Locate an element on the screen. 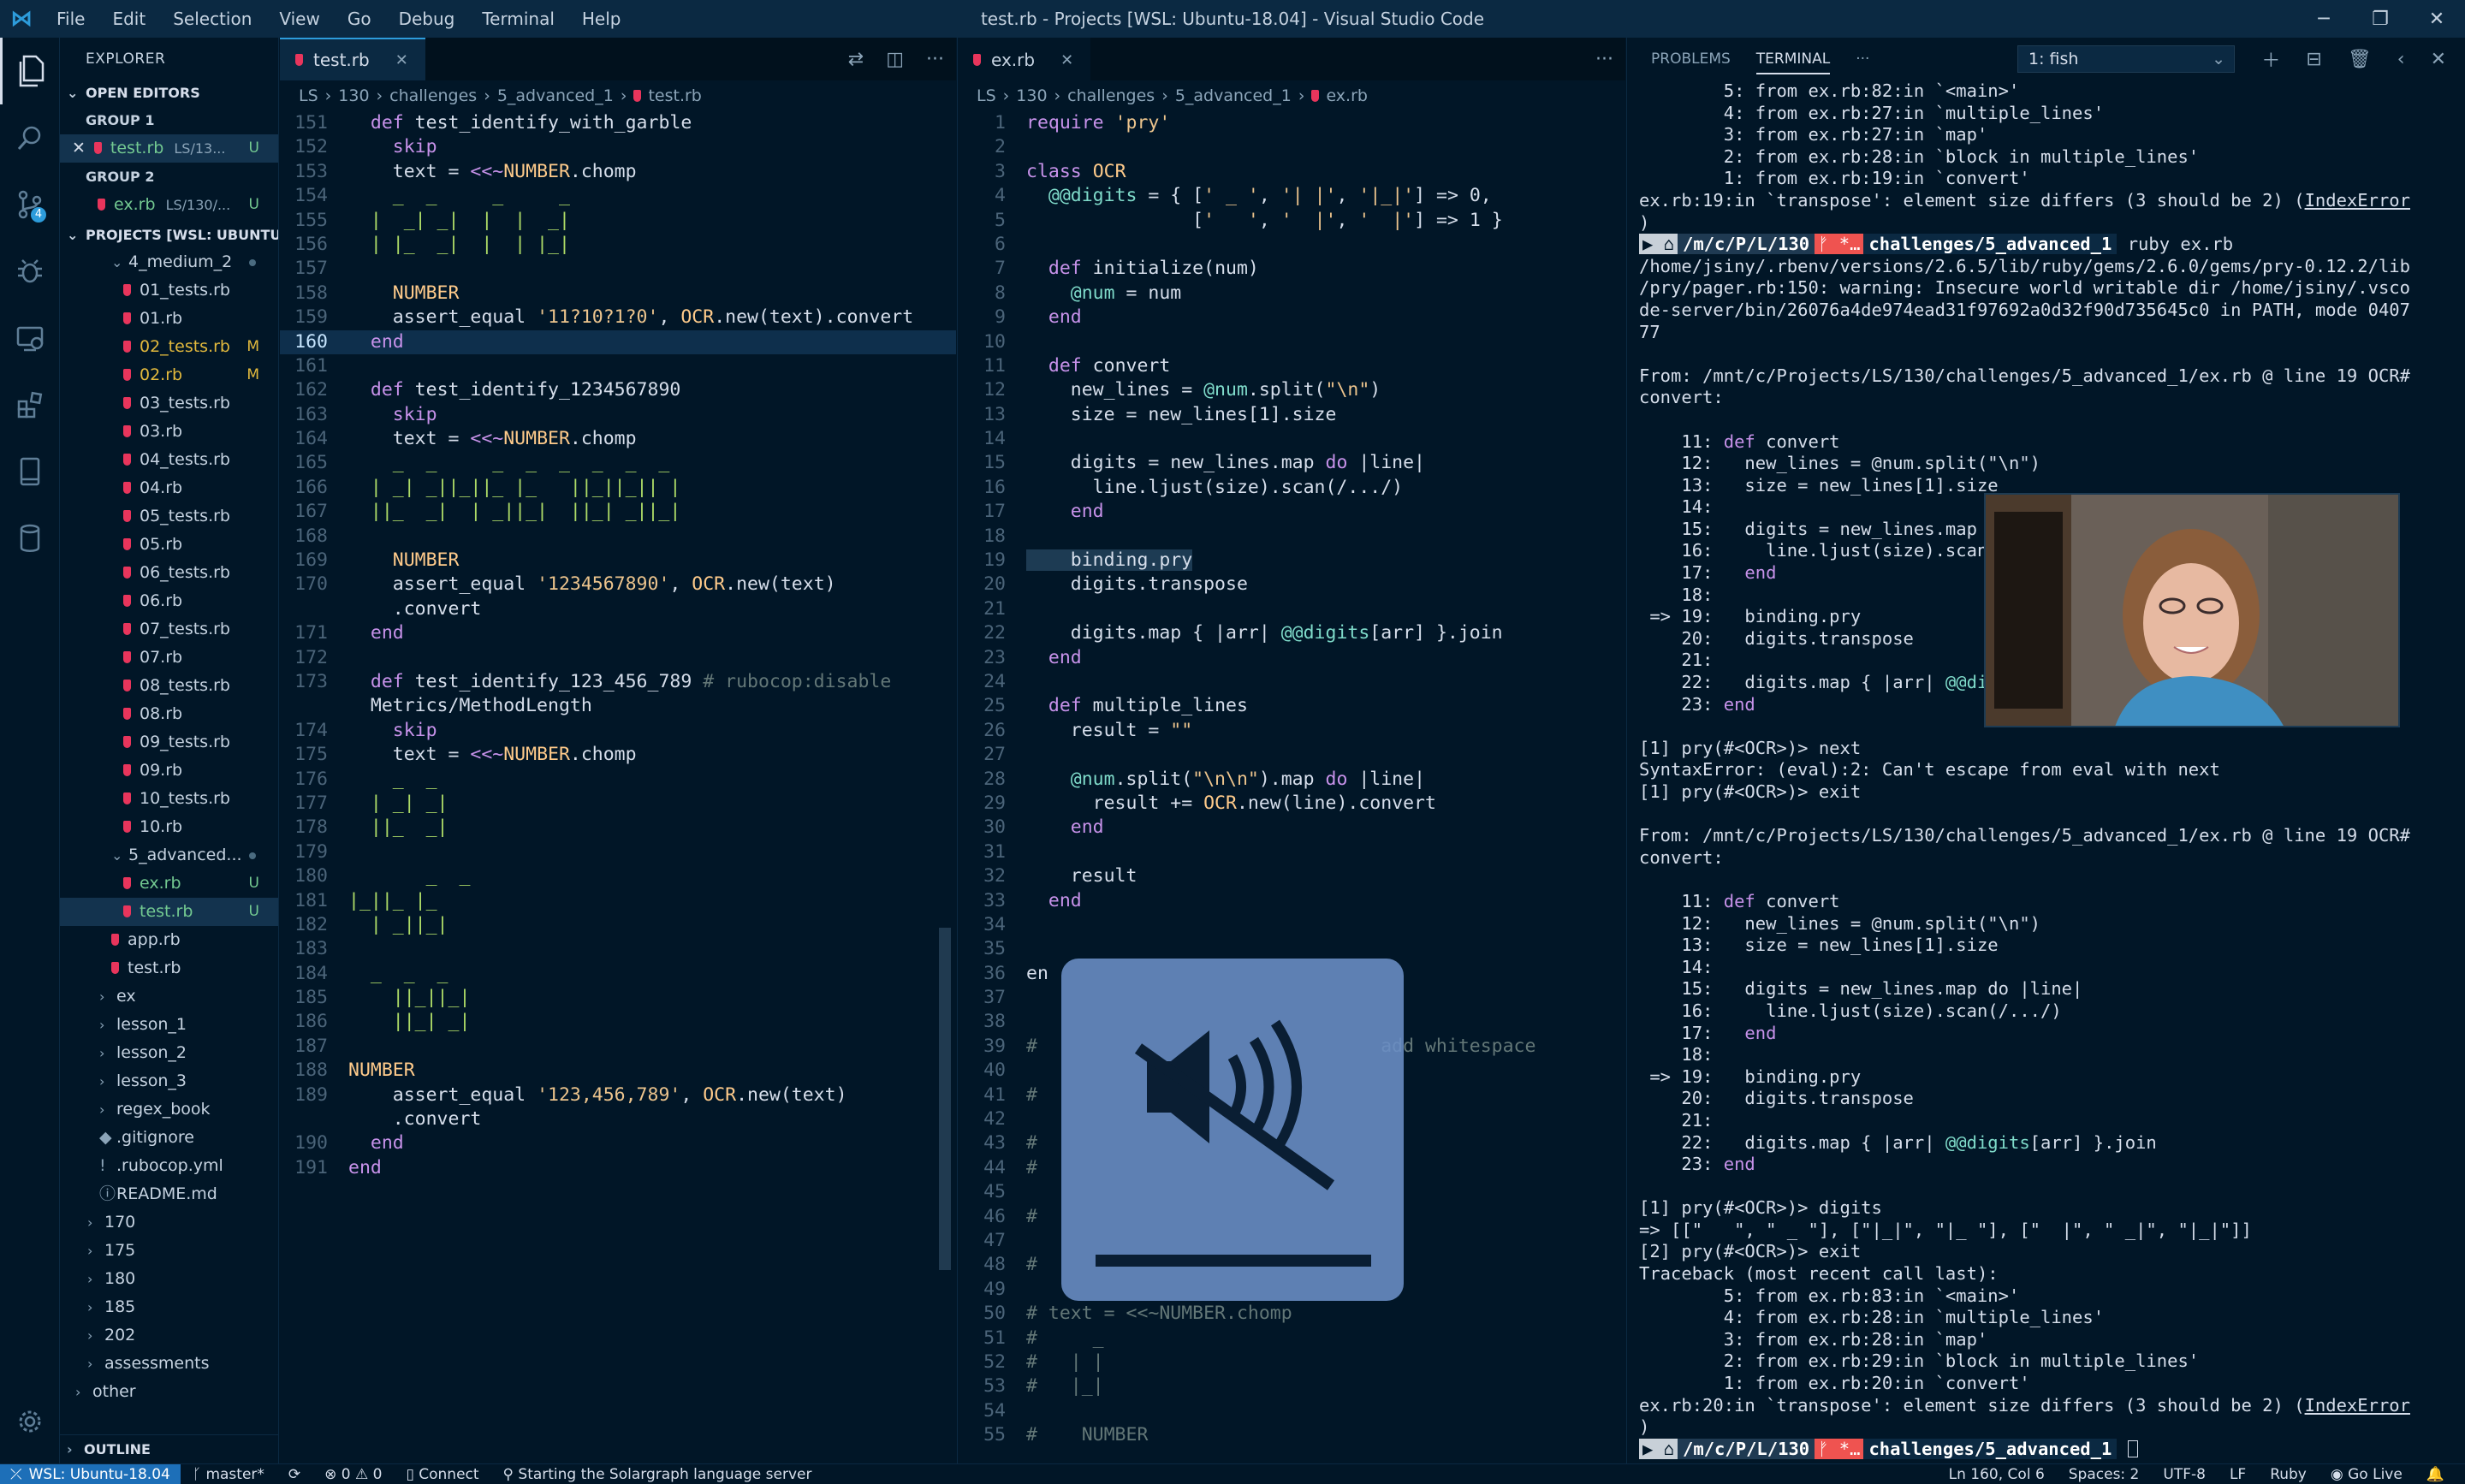 The width and height of the screenshot is (2465, 1484). tab-ex-rb: ex.rb ✕ is located at coordinates (1024, 59).